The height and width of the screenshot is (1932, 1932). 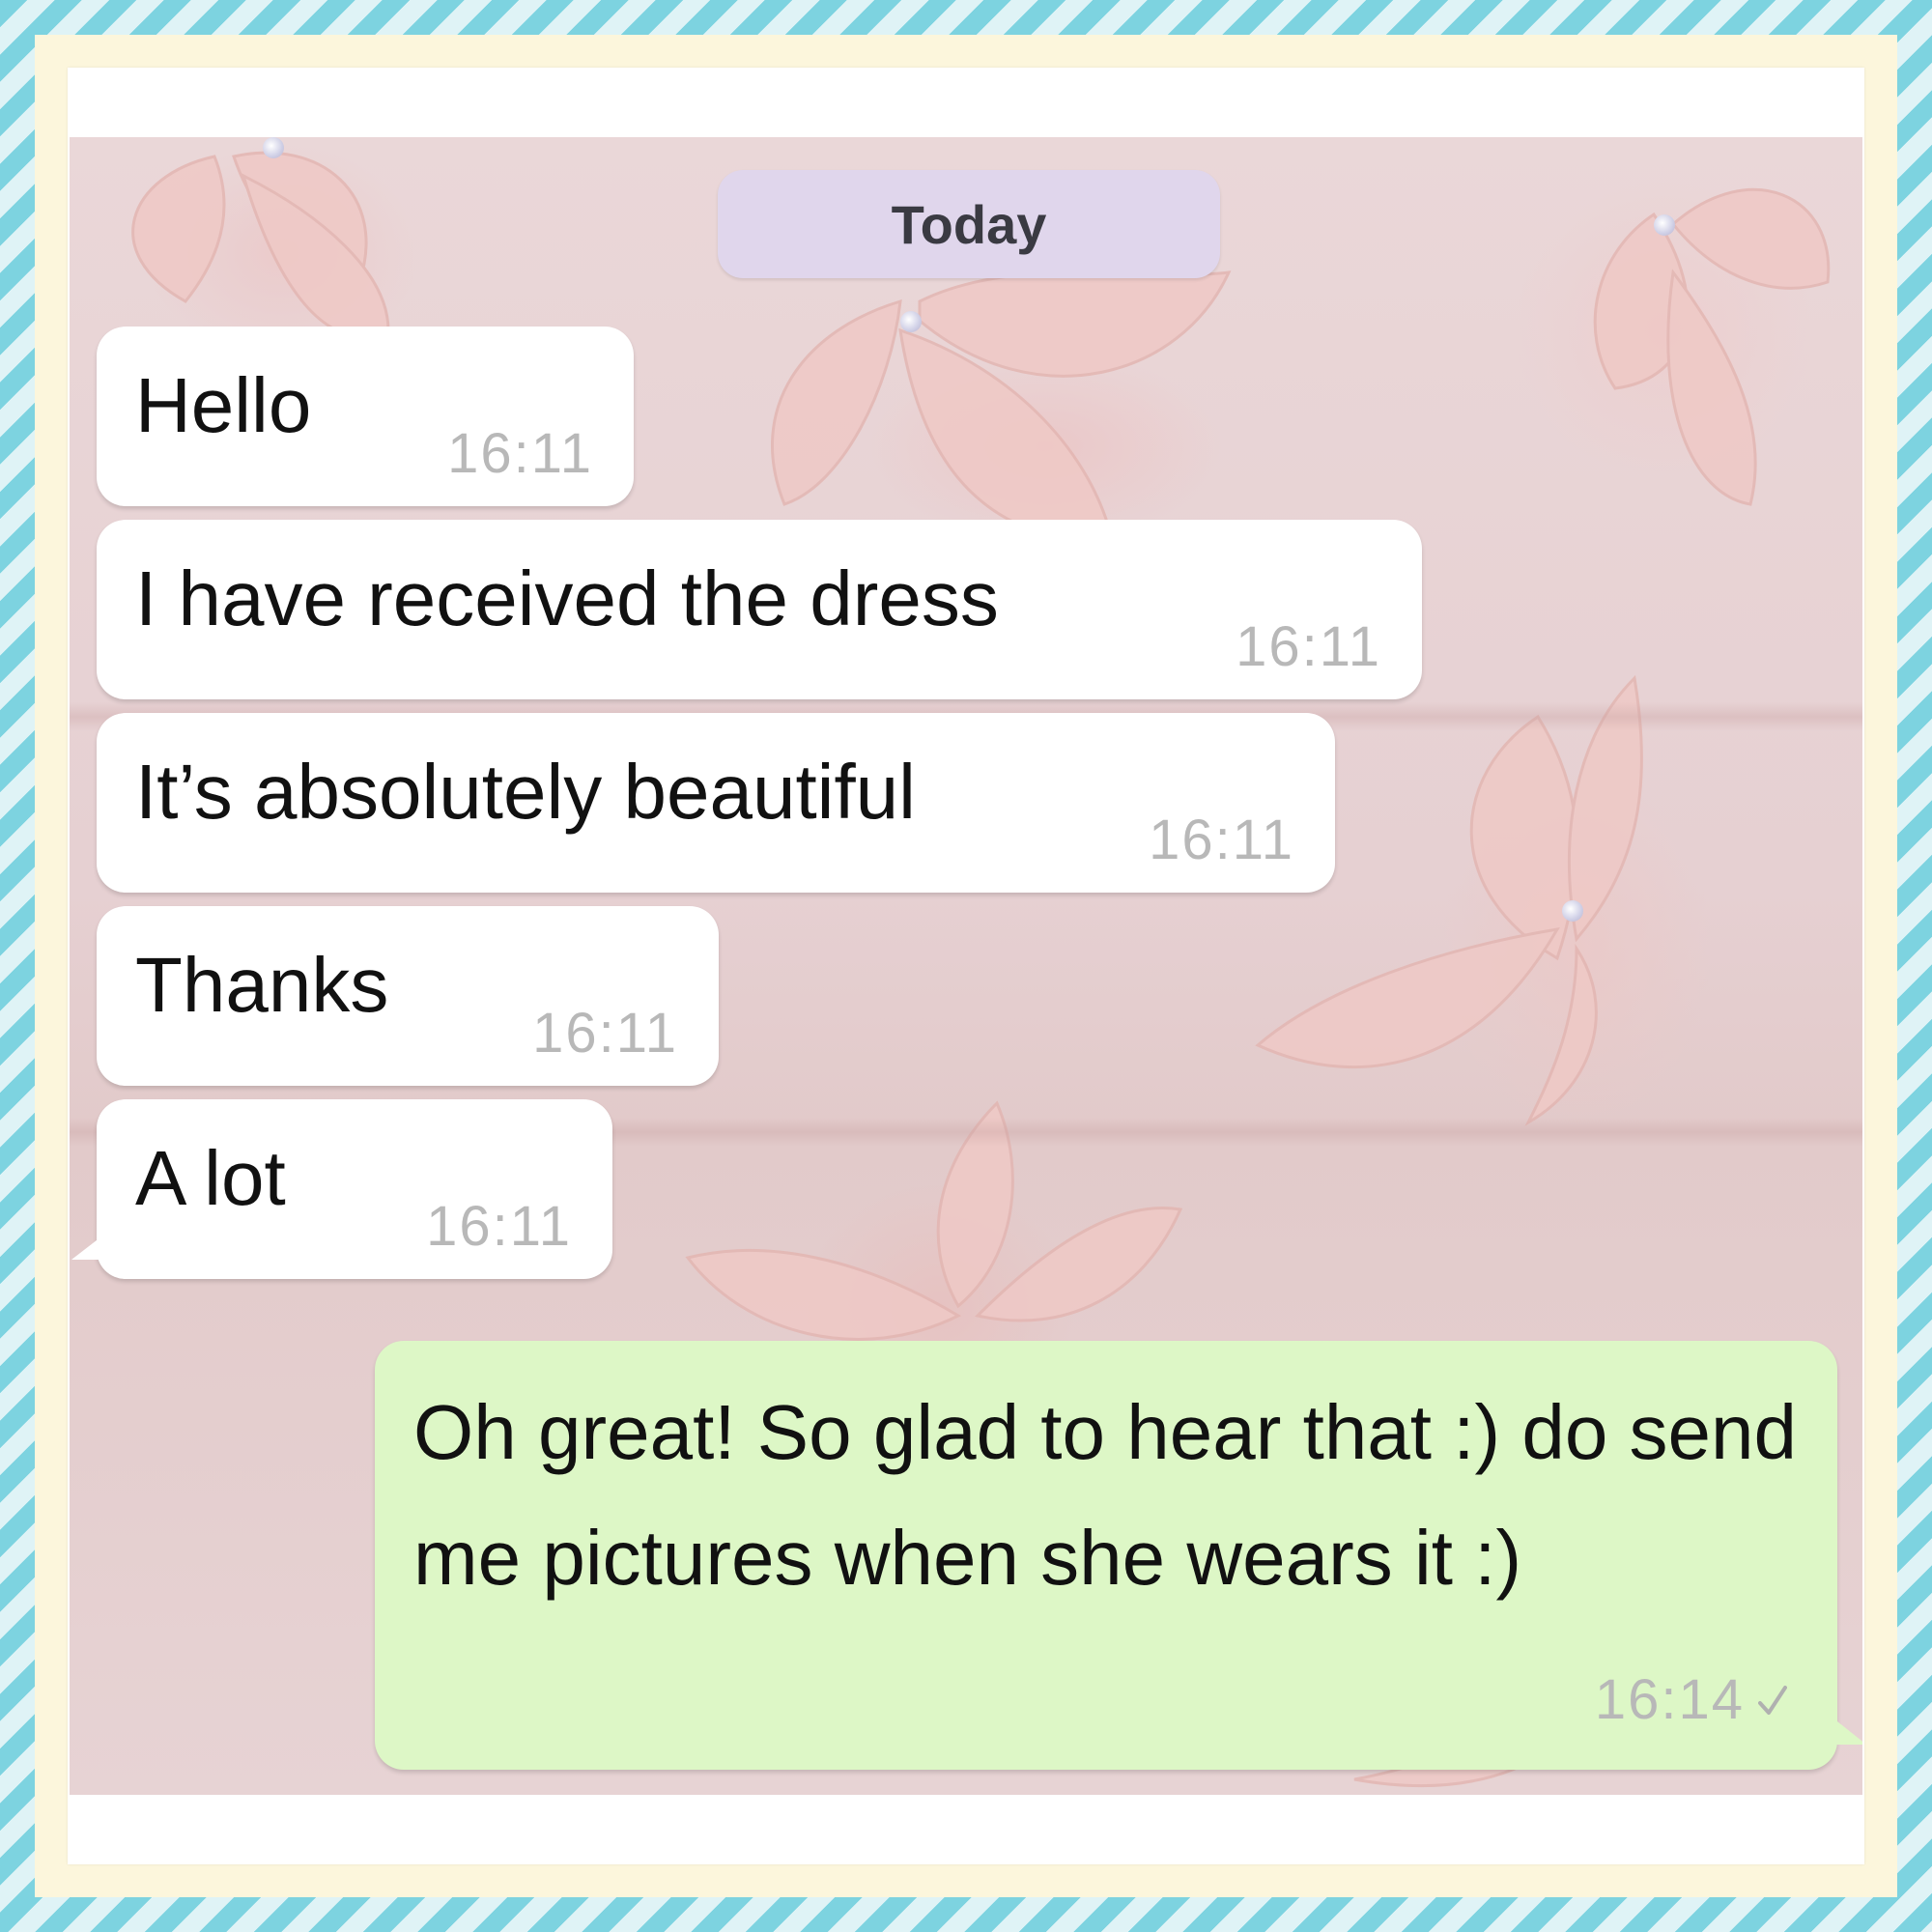 What do you see at coordinates (567, 598) in the screenshot?
I see `message-text: I have received the dress` at bounding box center [567, 598].